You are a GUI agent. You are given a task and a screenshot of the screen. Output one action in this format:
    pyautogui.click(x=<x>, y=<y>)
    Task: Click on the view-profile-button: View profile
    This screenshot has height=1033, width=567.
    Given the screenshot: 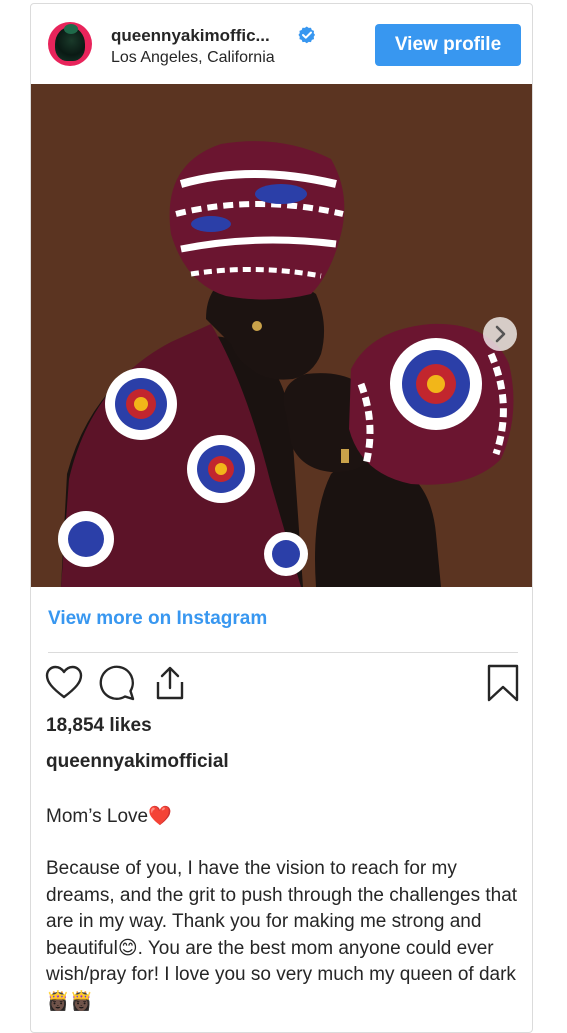 What is the action you would take?
    pyautogui.click(x=448, y=45)
    